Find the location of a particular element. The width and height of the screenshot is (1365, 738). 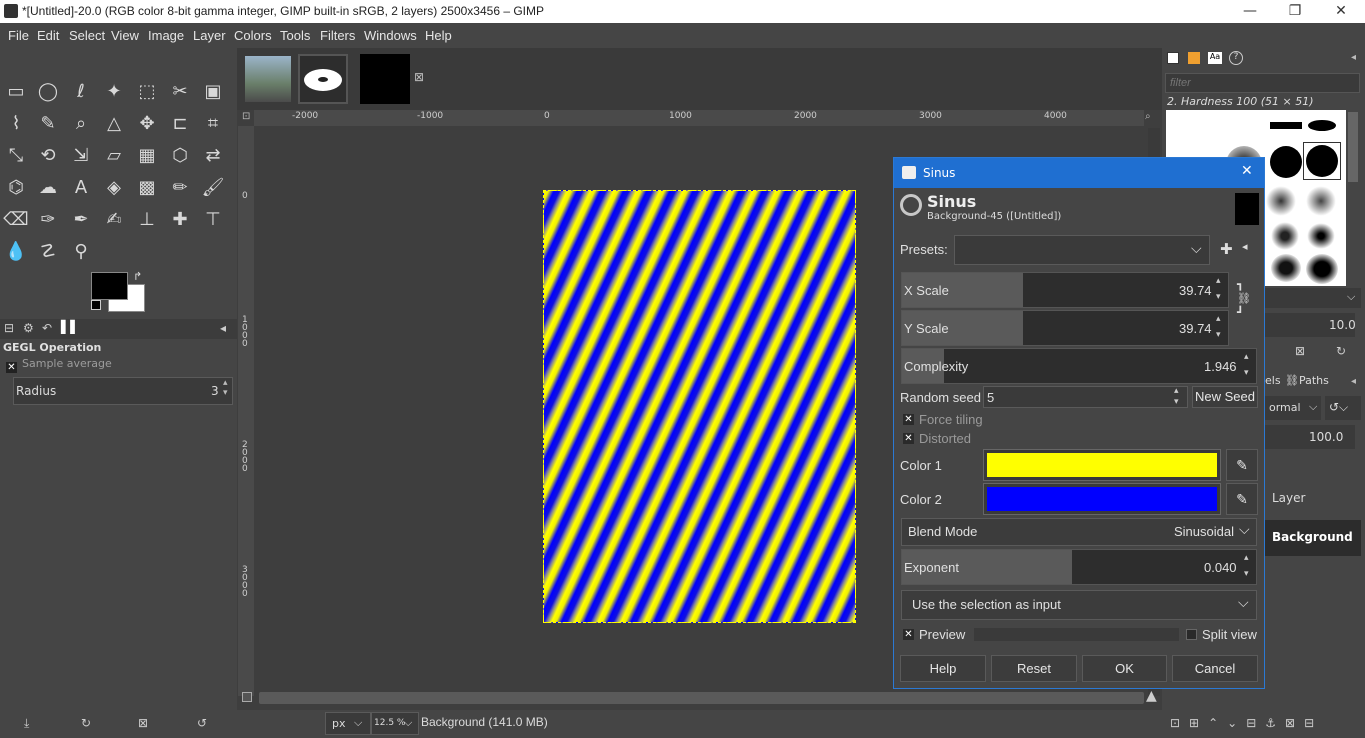

ink-icon: ✒ is located at coordinates (81, 220).